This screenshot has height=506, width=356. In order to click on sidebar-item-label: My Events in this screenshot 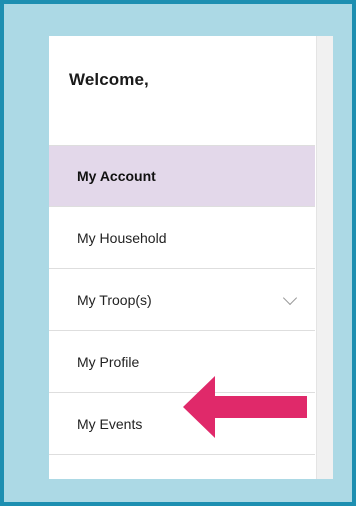, I will do `click(110, 423)`.